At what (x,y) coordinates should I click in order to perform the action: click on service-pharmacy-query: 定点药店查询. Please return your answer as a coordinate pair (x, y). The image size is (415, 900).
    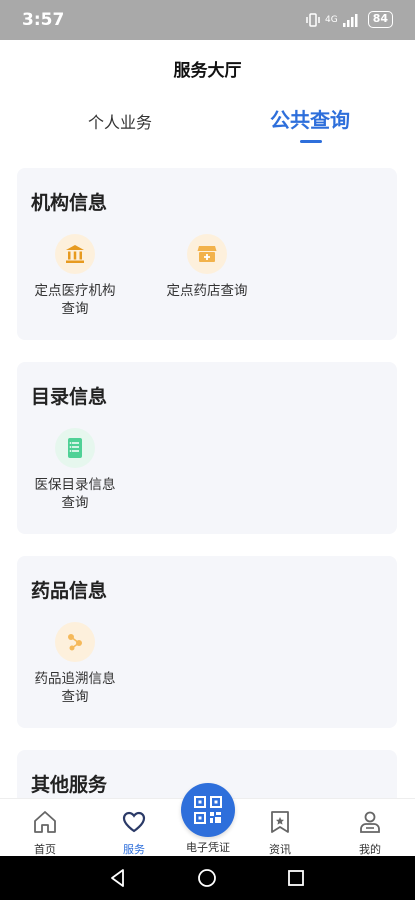
    Looking at the image, I should click on (207, 267).